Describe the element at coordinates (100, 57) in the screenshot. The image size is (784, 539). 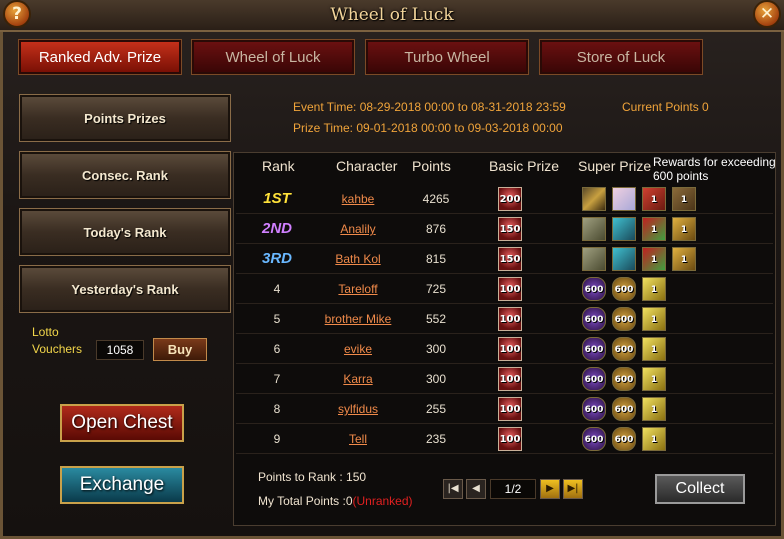
I see `tab-ranked-adv-prize: Ranked Adv. Prize` at that location.